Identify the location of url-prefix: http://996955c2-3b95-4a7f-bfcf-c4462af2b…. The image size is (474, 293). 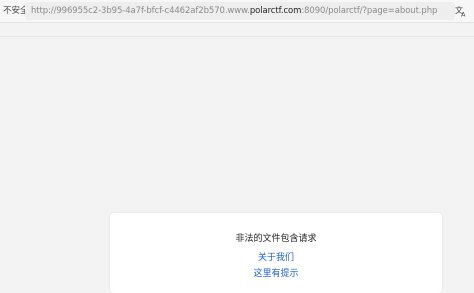
(140, 11).